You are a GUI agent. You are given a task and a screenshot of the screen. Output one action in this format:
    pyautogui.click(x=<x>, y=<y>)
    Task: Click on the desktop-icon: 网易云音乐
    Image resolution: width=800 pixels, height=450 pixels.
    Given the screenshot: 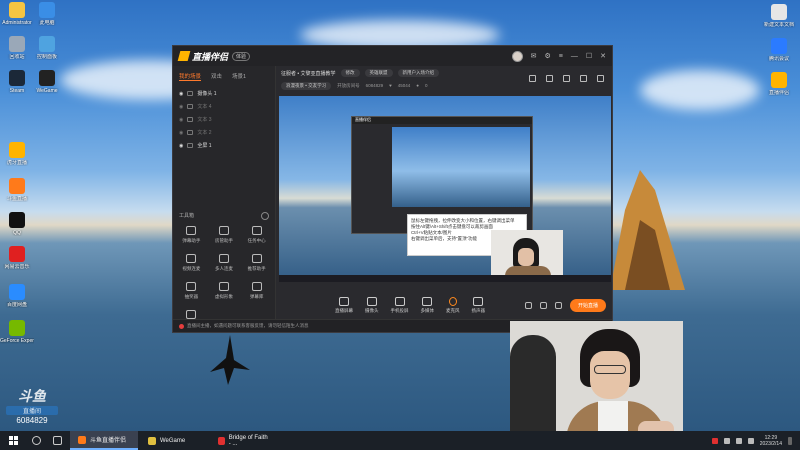 What is the action you would take?
    pyautogui.click(x=17, y=258)
    